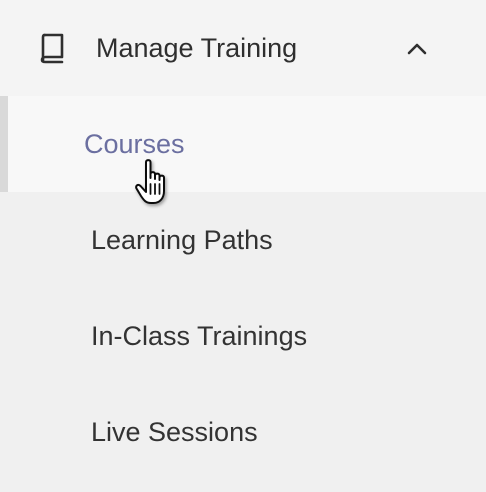 This screenshot has height=492, width=486. I want to click on menu-item-label: Live Sessions, so click(174, 432).